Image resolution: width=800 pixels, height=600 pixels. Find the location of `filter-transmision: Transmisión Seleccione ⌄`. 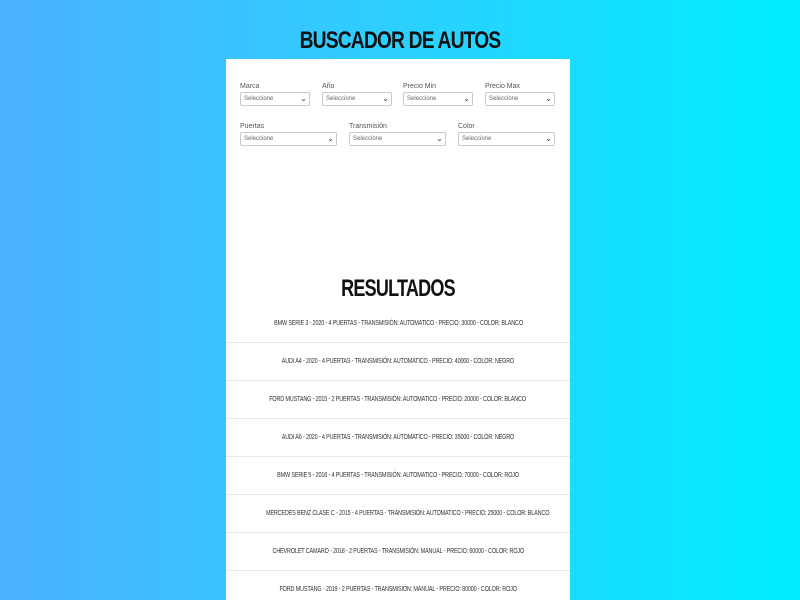

filter-transmision: Transmisión Seleccione ⌄ is located at coordinates (397, 134).